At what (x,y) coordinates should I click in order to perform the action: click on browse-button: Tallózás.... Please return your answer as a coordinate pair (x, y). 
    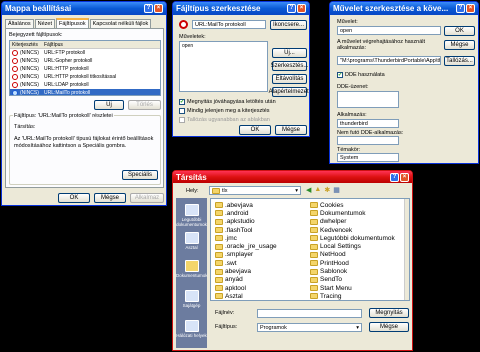
    Looking at the image, I should click on (459, 61).